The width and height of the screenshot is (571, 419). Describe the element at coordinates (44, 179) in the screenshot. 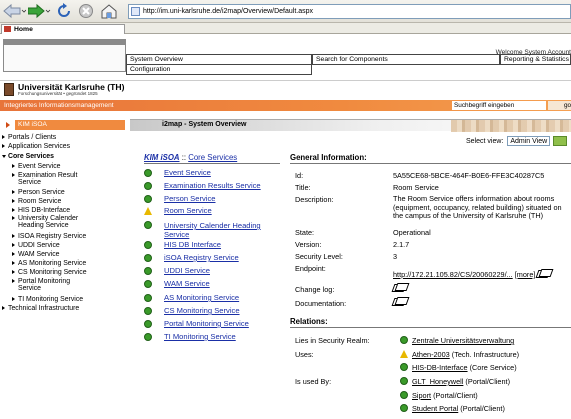

I see `sidebar-item-examination-result-service: Examination Result Service` at that location.